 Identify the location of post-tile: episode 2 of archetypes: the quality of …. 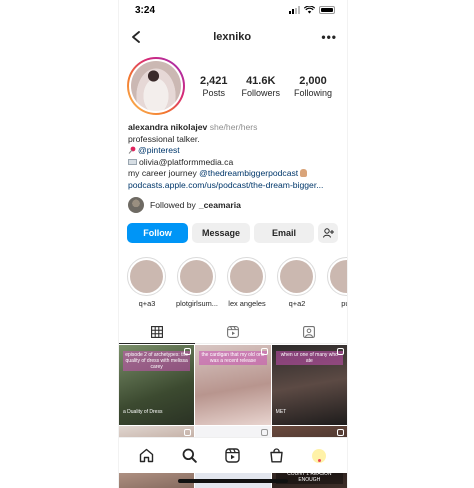
(157, 385).